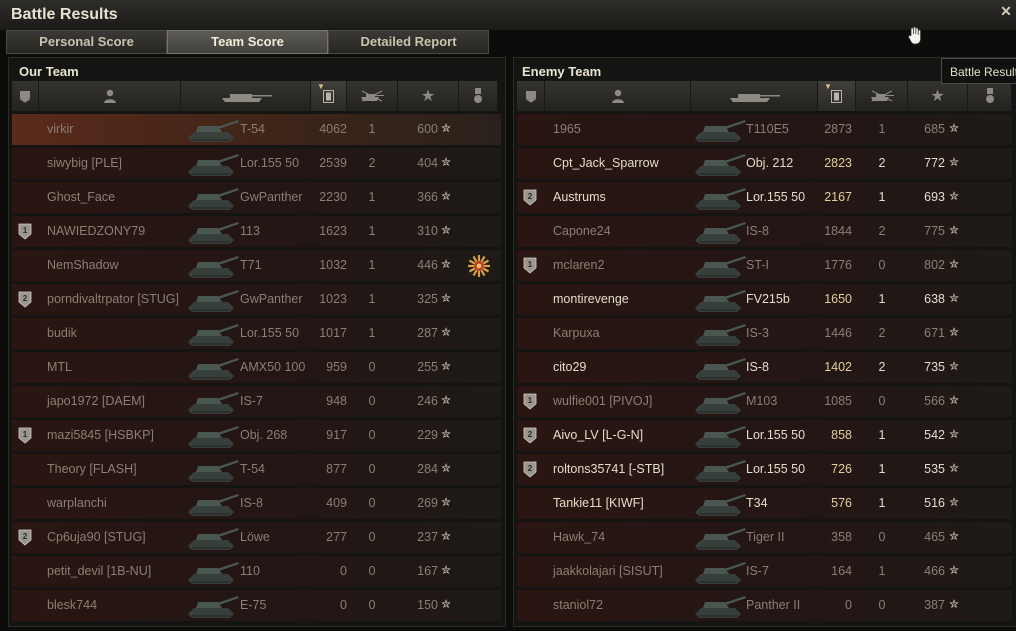 The width and height of the screenshot is (1016, 631). I want to click on damage-value: 2167, so click(838, 197).